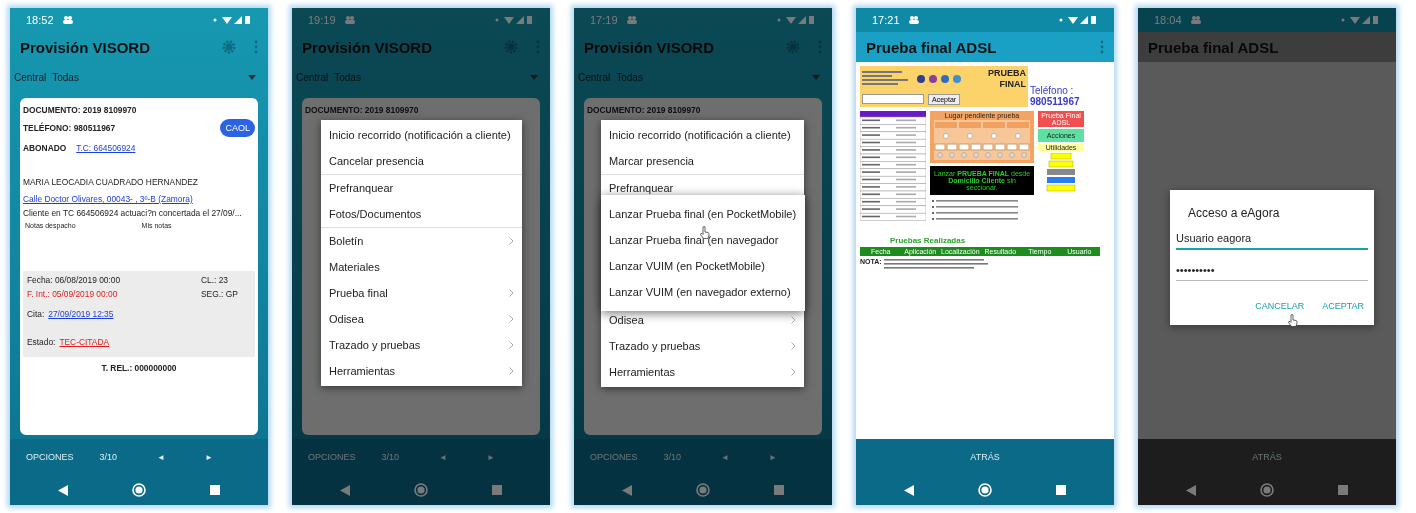  I want to click on submenu-item: Lanzar VUIM (en navegador externo), so click(703, 292).